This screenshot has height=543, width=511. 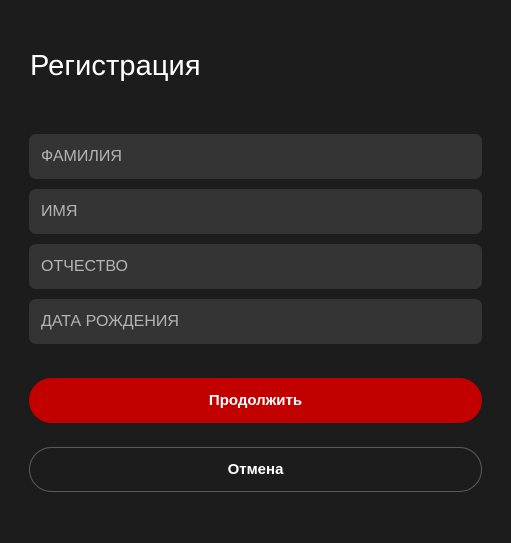 What do you see at coordinates (255, 266) in the screenshot?
I see `patronymic-field` at bounding box center [255, 266].